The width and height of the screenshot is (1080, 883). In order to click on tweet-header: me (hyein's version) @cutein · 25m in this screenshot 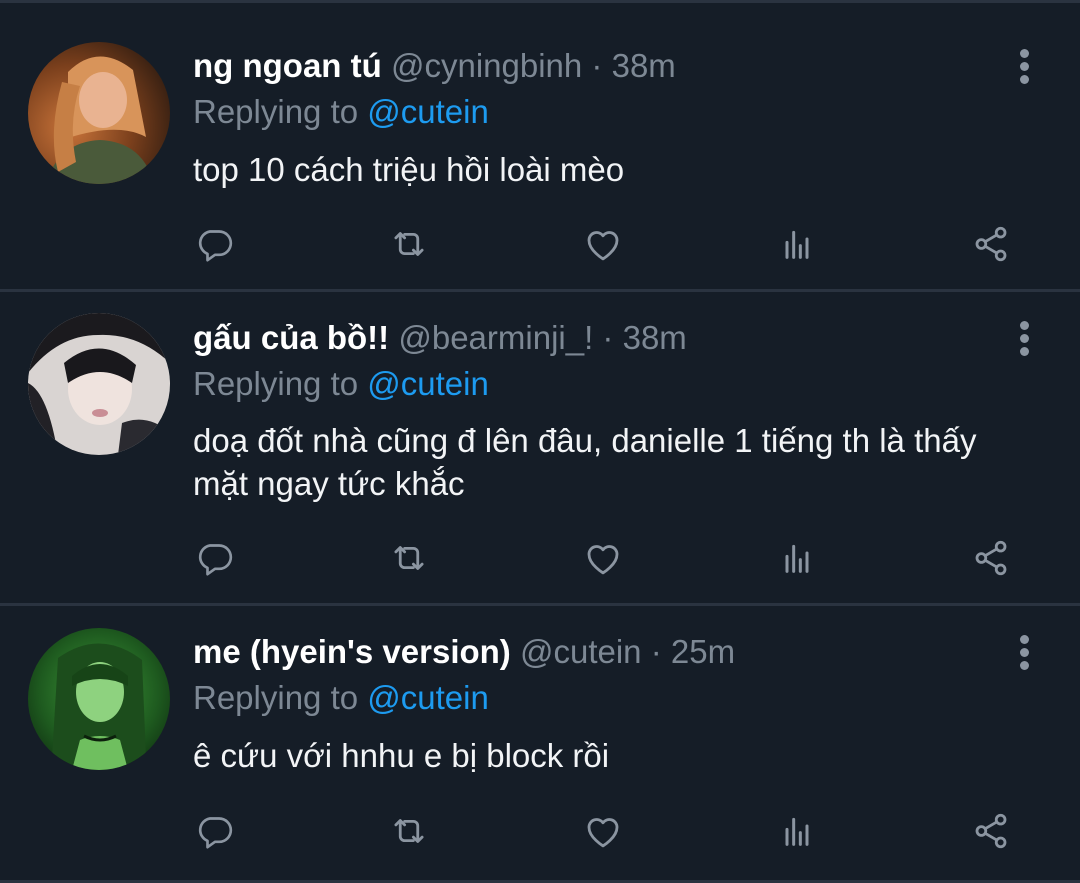, I will do `click(581, 652)`.